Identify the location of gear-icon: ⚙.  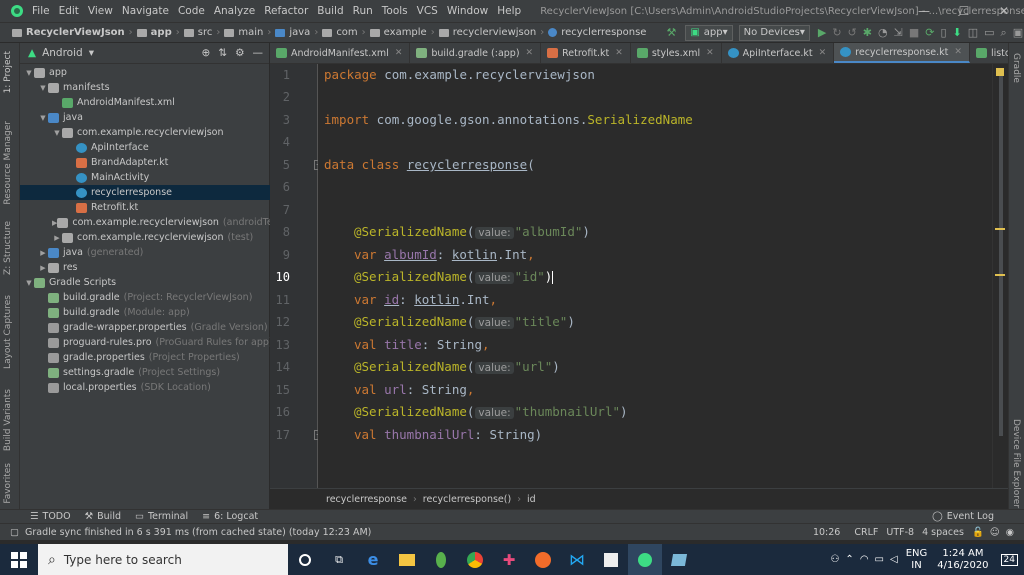
(239, 53).